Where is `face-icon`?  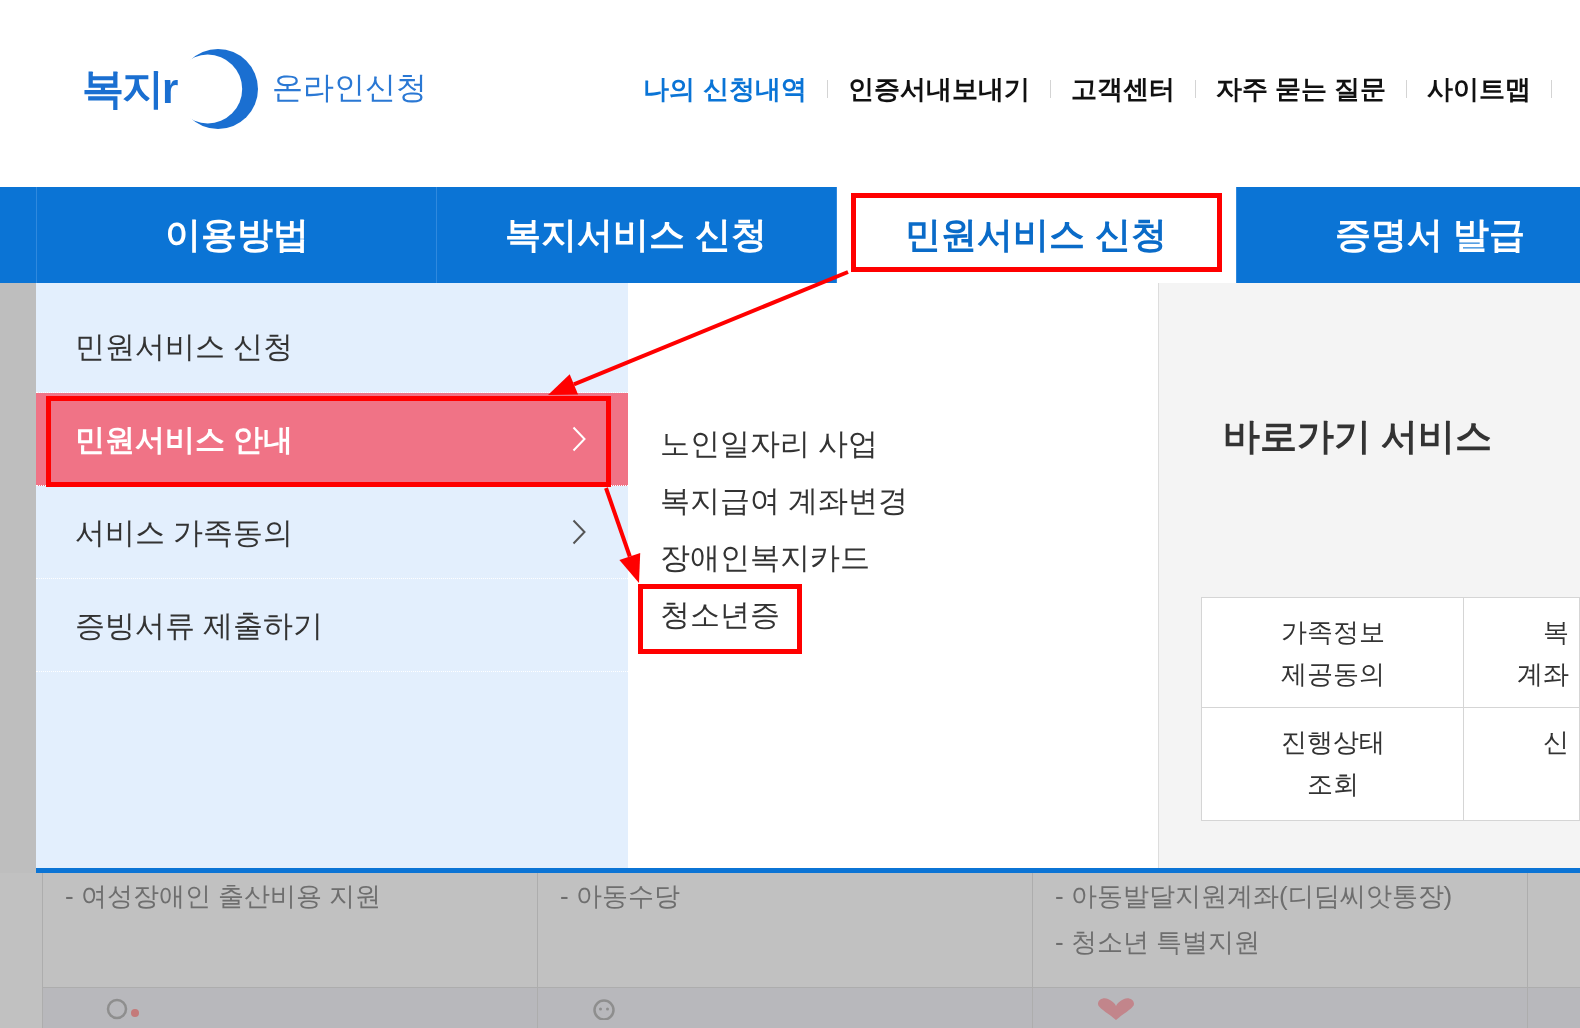 face-icon is located at coordinates (604, 1009).